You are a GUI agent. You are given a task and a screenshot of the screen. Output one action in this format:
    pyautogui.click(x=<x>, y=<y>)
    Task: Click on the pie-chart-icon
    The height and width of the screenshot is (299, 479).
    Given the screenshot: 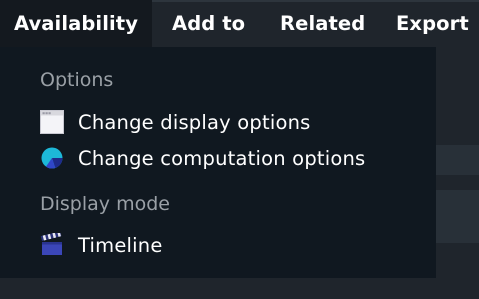 What is the action you would take?
    pyautogui.click(x=52, y=158)
    